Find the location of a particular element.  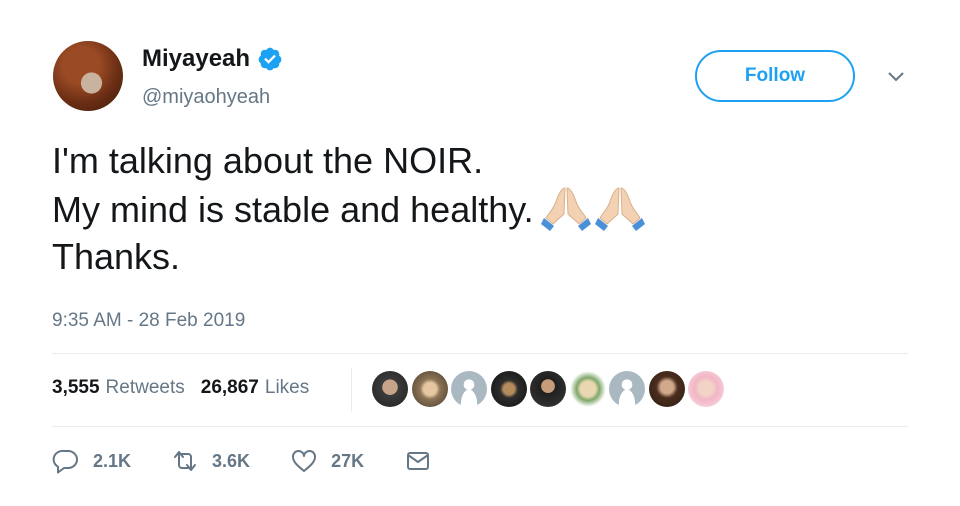

user-name-row: Miyayeah is located at coordinates (212, 59).